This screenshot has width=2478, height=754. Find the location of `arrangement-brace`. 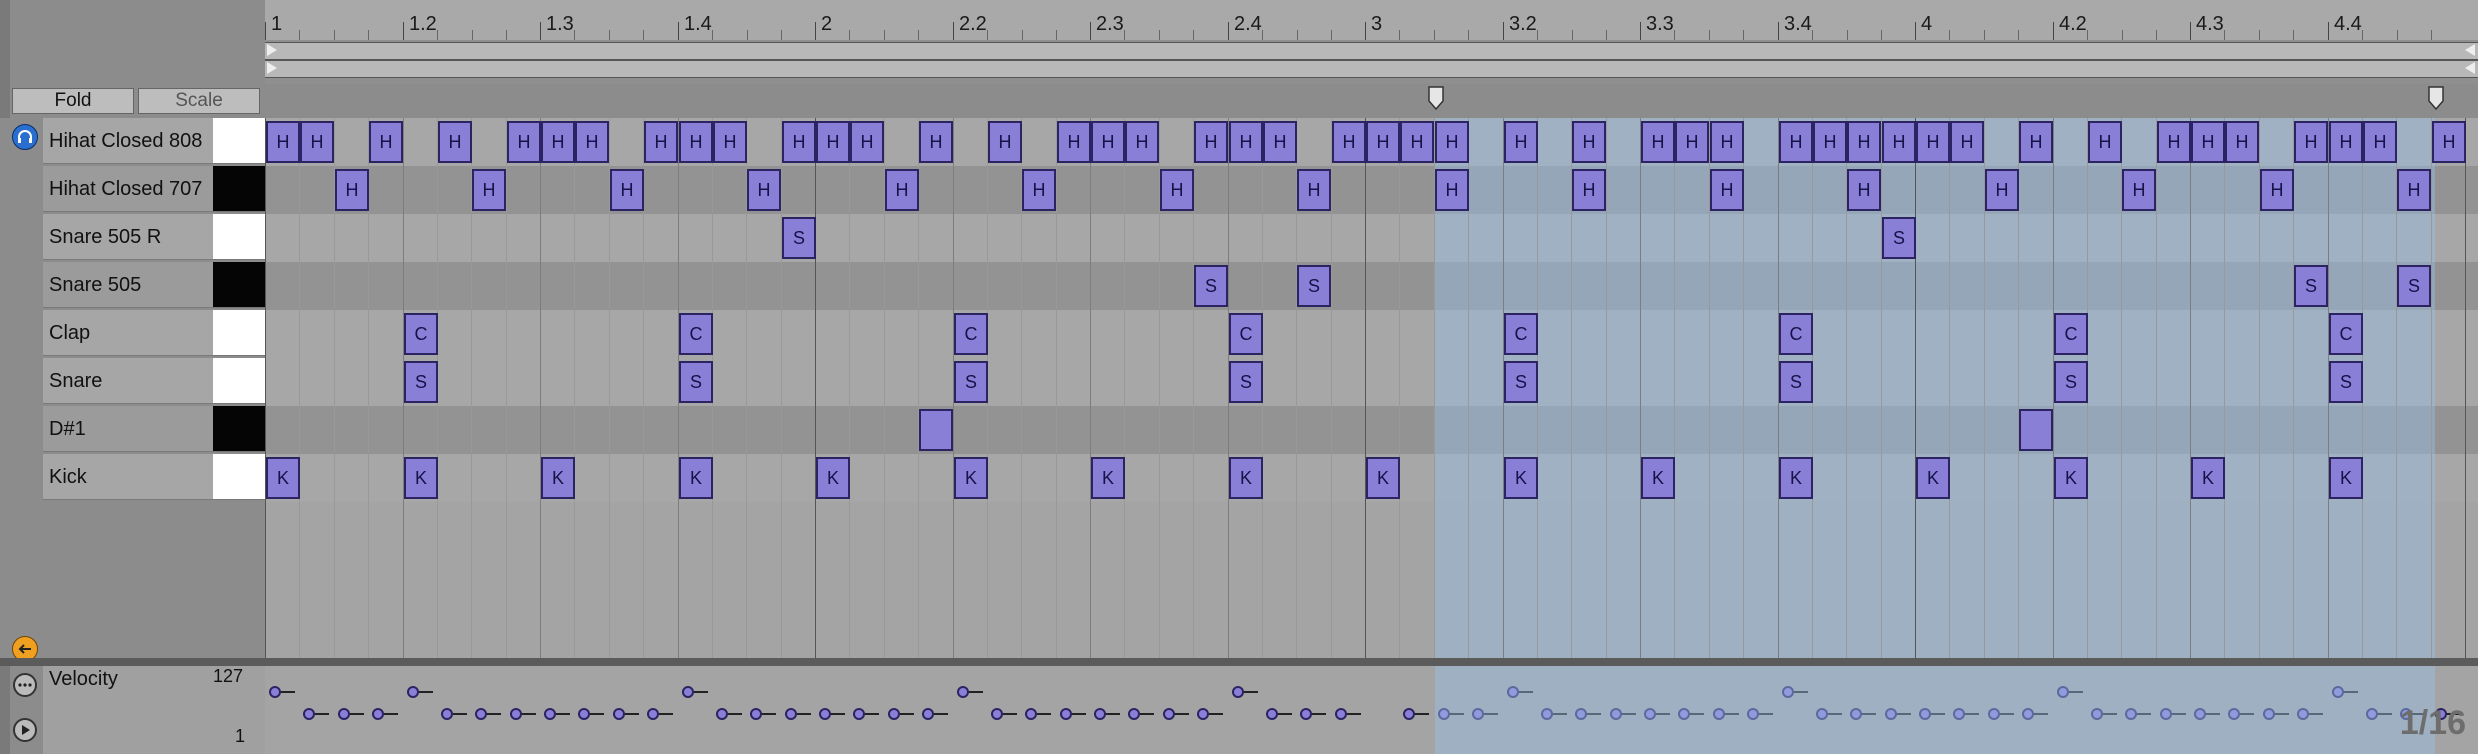

arrangement-brace is located at coordinates (1371, 51).